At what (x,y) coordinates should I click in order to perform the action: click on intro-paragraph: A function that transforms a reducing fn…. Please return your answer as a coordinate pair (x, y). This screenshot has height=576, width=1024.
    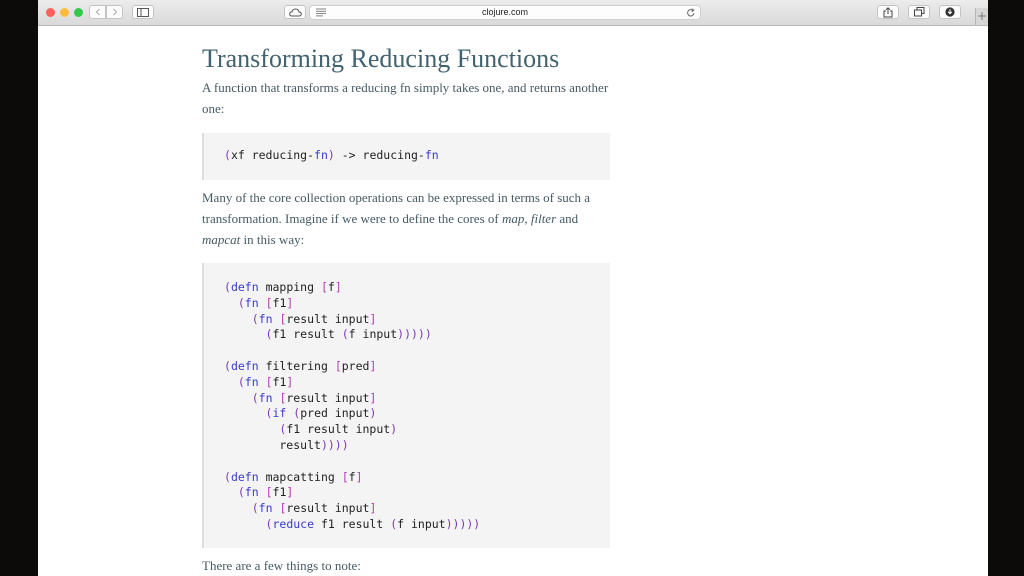
    Looking at the image, I should click on (405, 98).